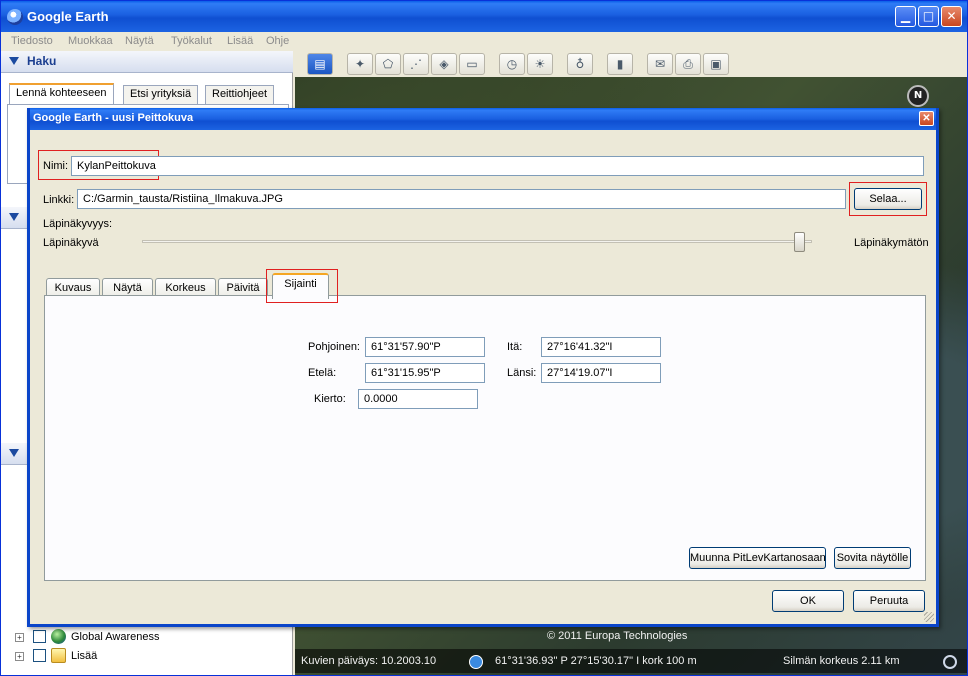 This screenshot has height=676, width=968. What do you see at coordinates (322, 373) in the screenshot?
I see `south-label: Etelä:` at bounding box center [322, 373].